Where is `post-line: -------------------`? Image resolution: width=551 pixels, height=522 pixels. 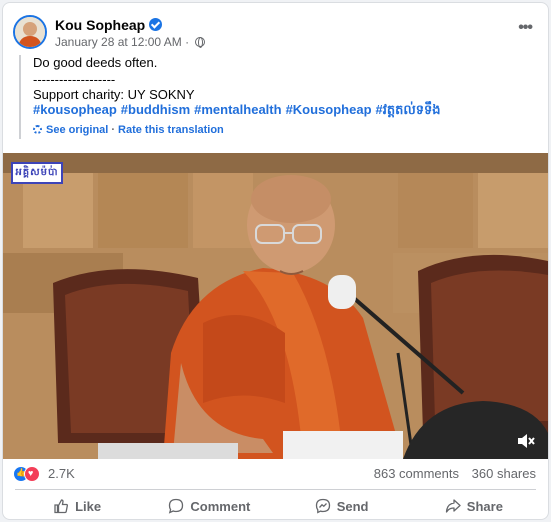
post-line: ------------------- is located at coordinates (74, 79).